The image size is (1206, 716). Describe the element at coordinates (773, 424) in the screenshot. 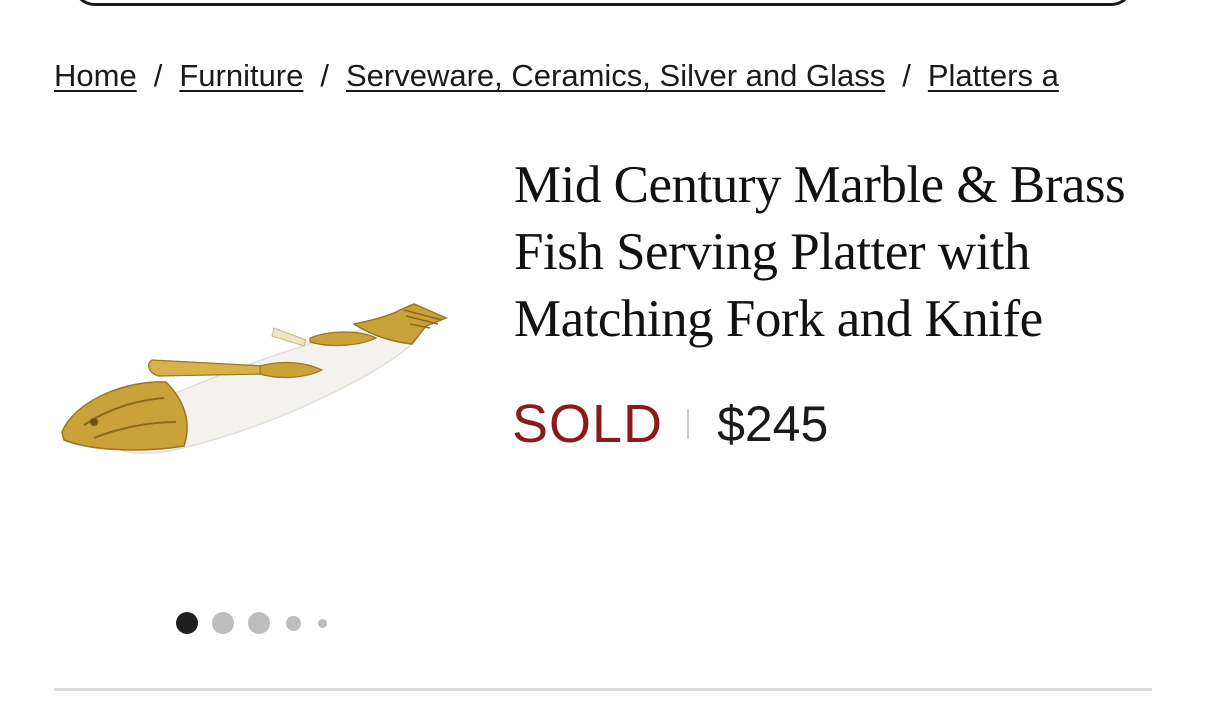

I see `product-price: $245` at that location.